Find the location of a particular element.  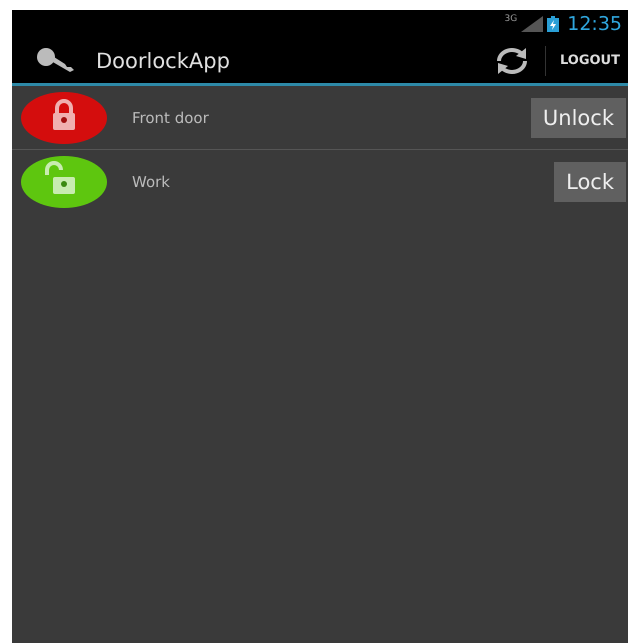

key-icon is located at coordinates (56, 61).